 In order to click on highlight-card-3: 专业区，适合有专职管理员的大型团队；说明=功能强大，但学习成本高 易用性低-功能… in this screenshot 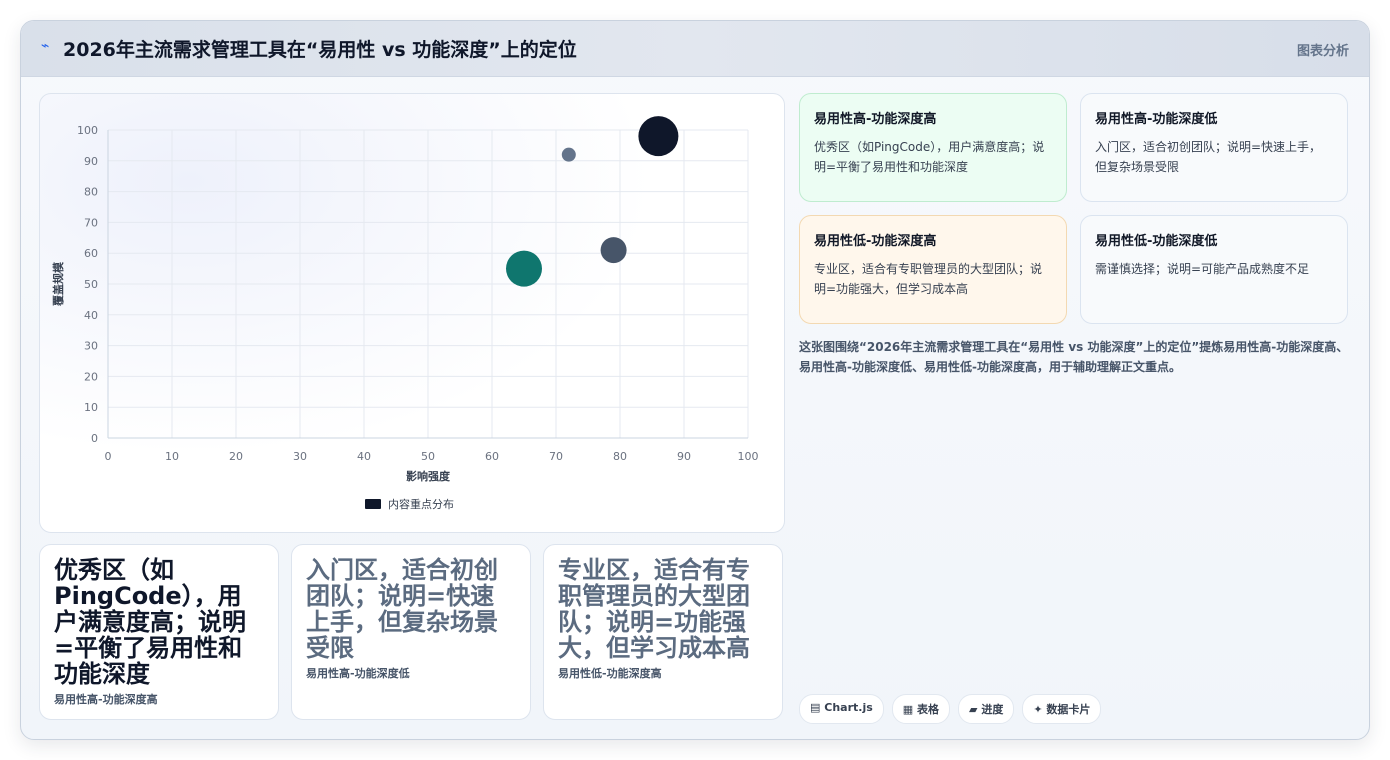, I will do `click(663, 632)`.